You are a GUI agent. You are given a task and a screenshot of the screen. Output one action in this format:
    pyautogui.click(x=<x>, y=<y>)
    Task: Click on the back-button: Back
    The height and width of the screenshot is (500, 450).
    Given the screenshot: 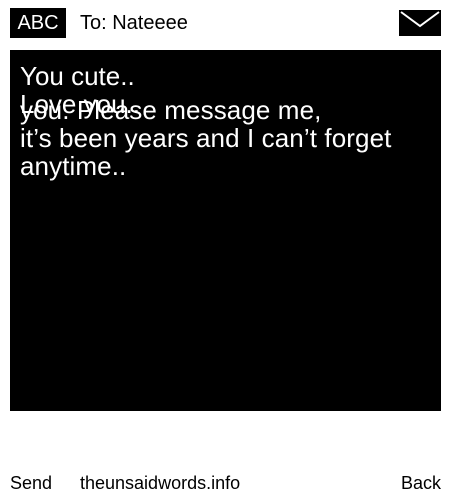 What is the action you would take?
    pyautogui.click(x=421, y=483)
    